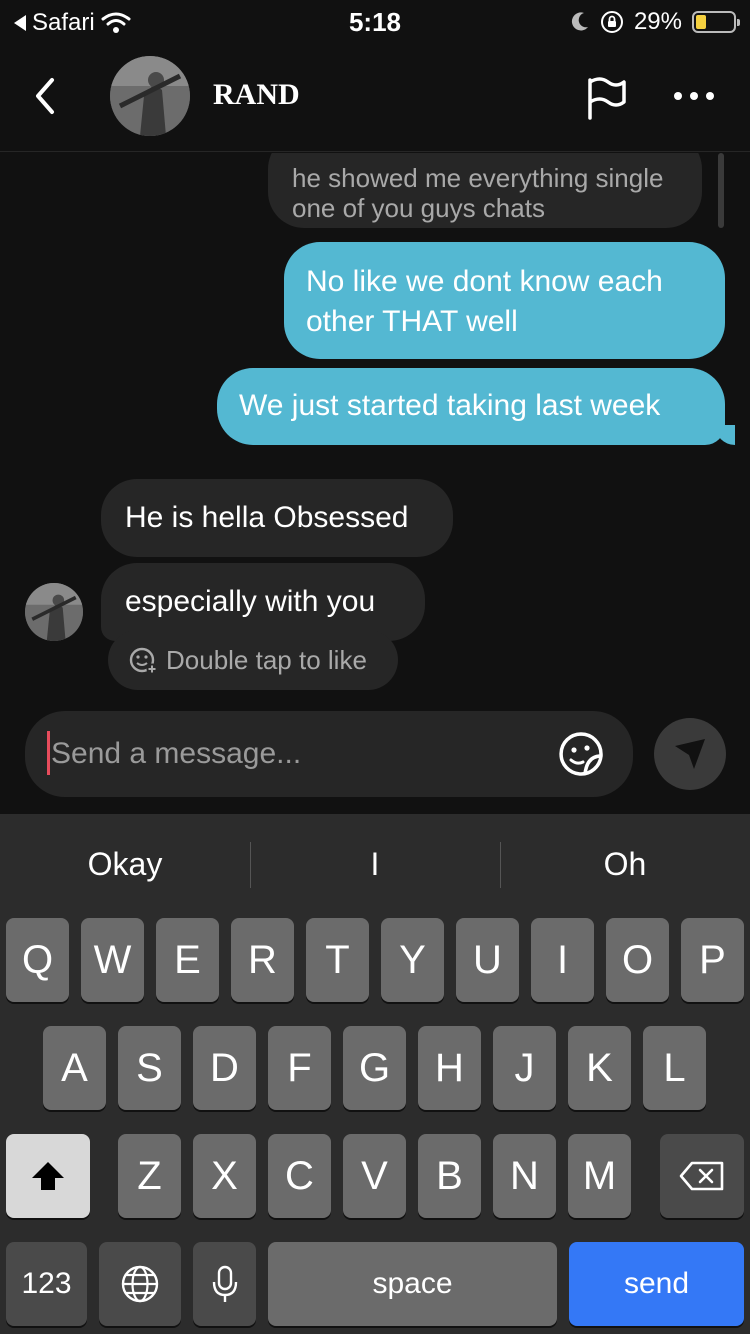 This screenshot has height=1334, width=750. I want to click on message-text: he showed me everything single, so click(478, 178).